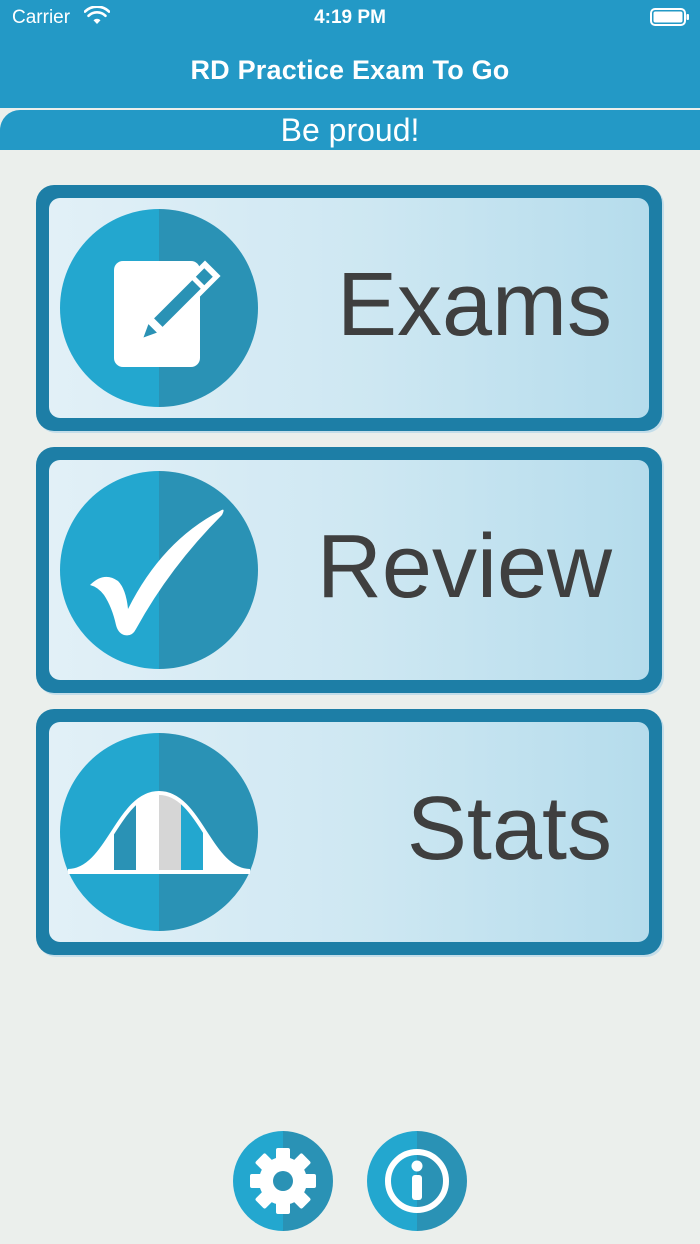 Image resolution: width=700 pixels, height=1244 pixels. What do you see at coordinates (159, 308) in the screenshot?
I see `notepad-pencil-icon` at bounding box center [159, 308].